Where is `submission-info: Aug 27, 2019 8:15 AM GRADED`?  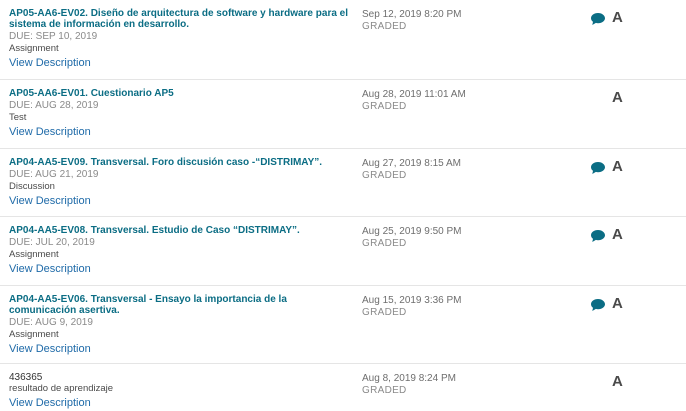 submission-info: Aug 27, 2019 8:15 AM GRADED is located at coordinates (452, 170).